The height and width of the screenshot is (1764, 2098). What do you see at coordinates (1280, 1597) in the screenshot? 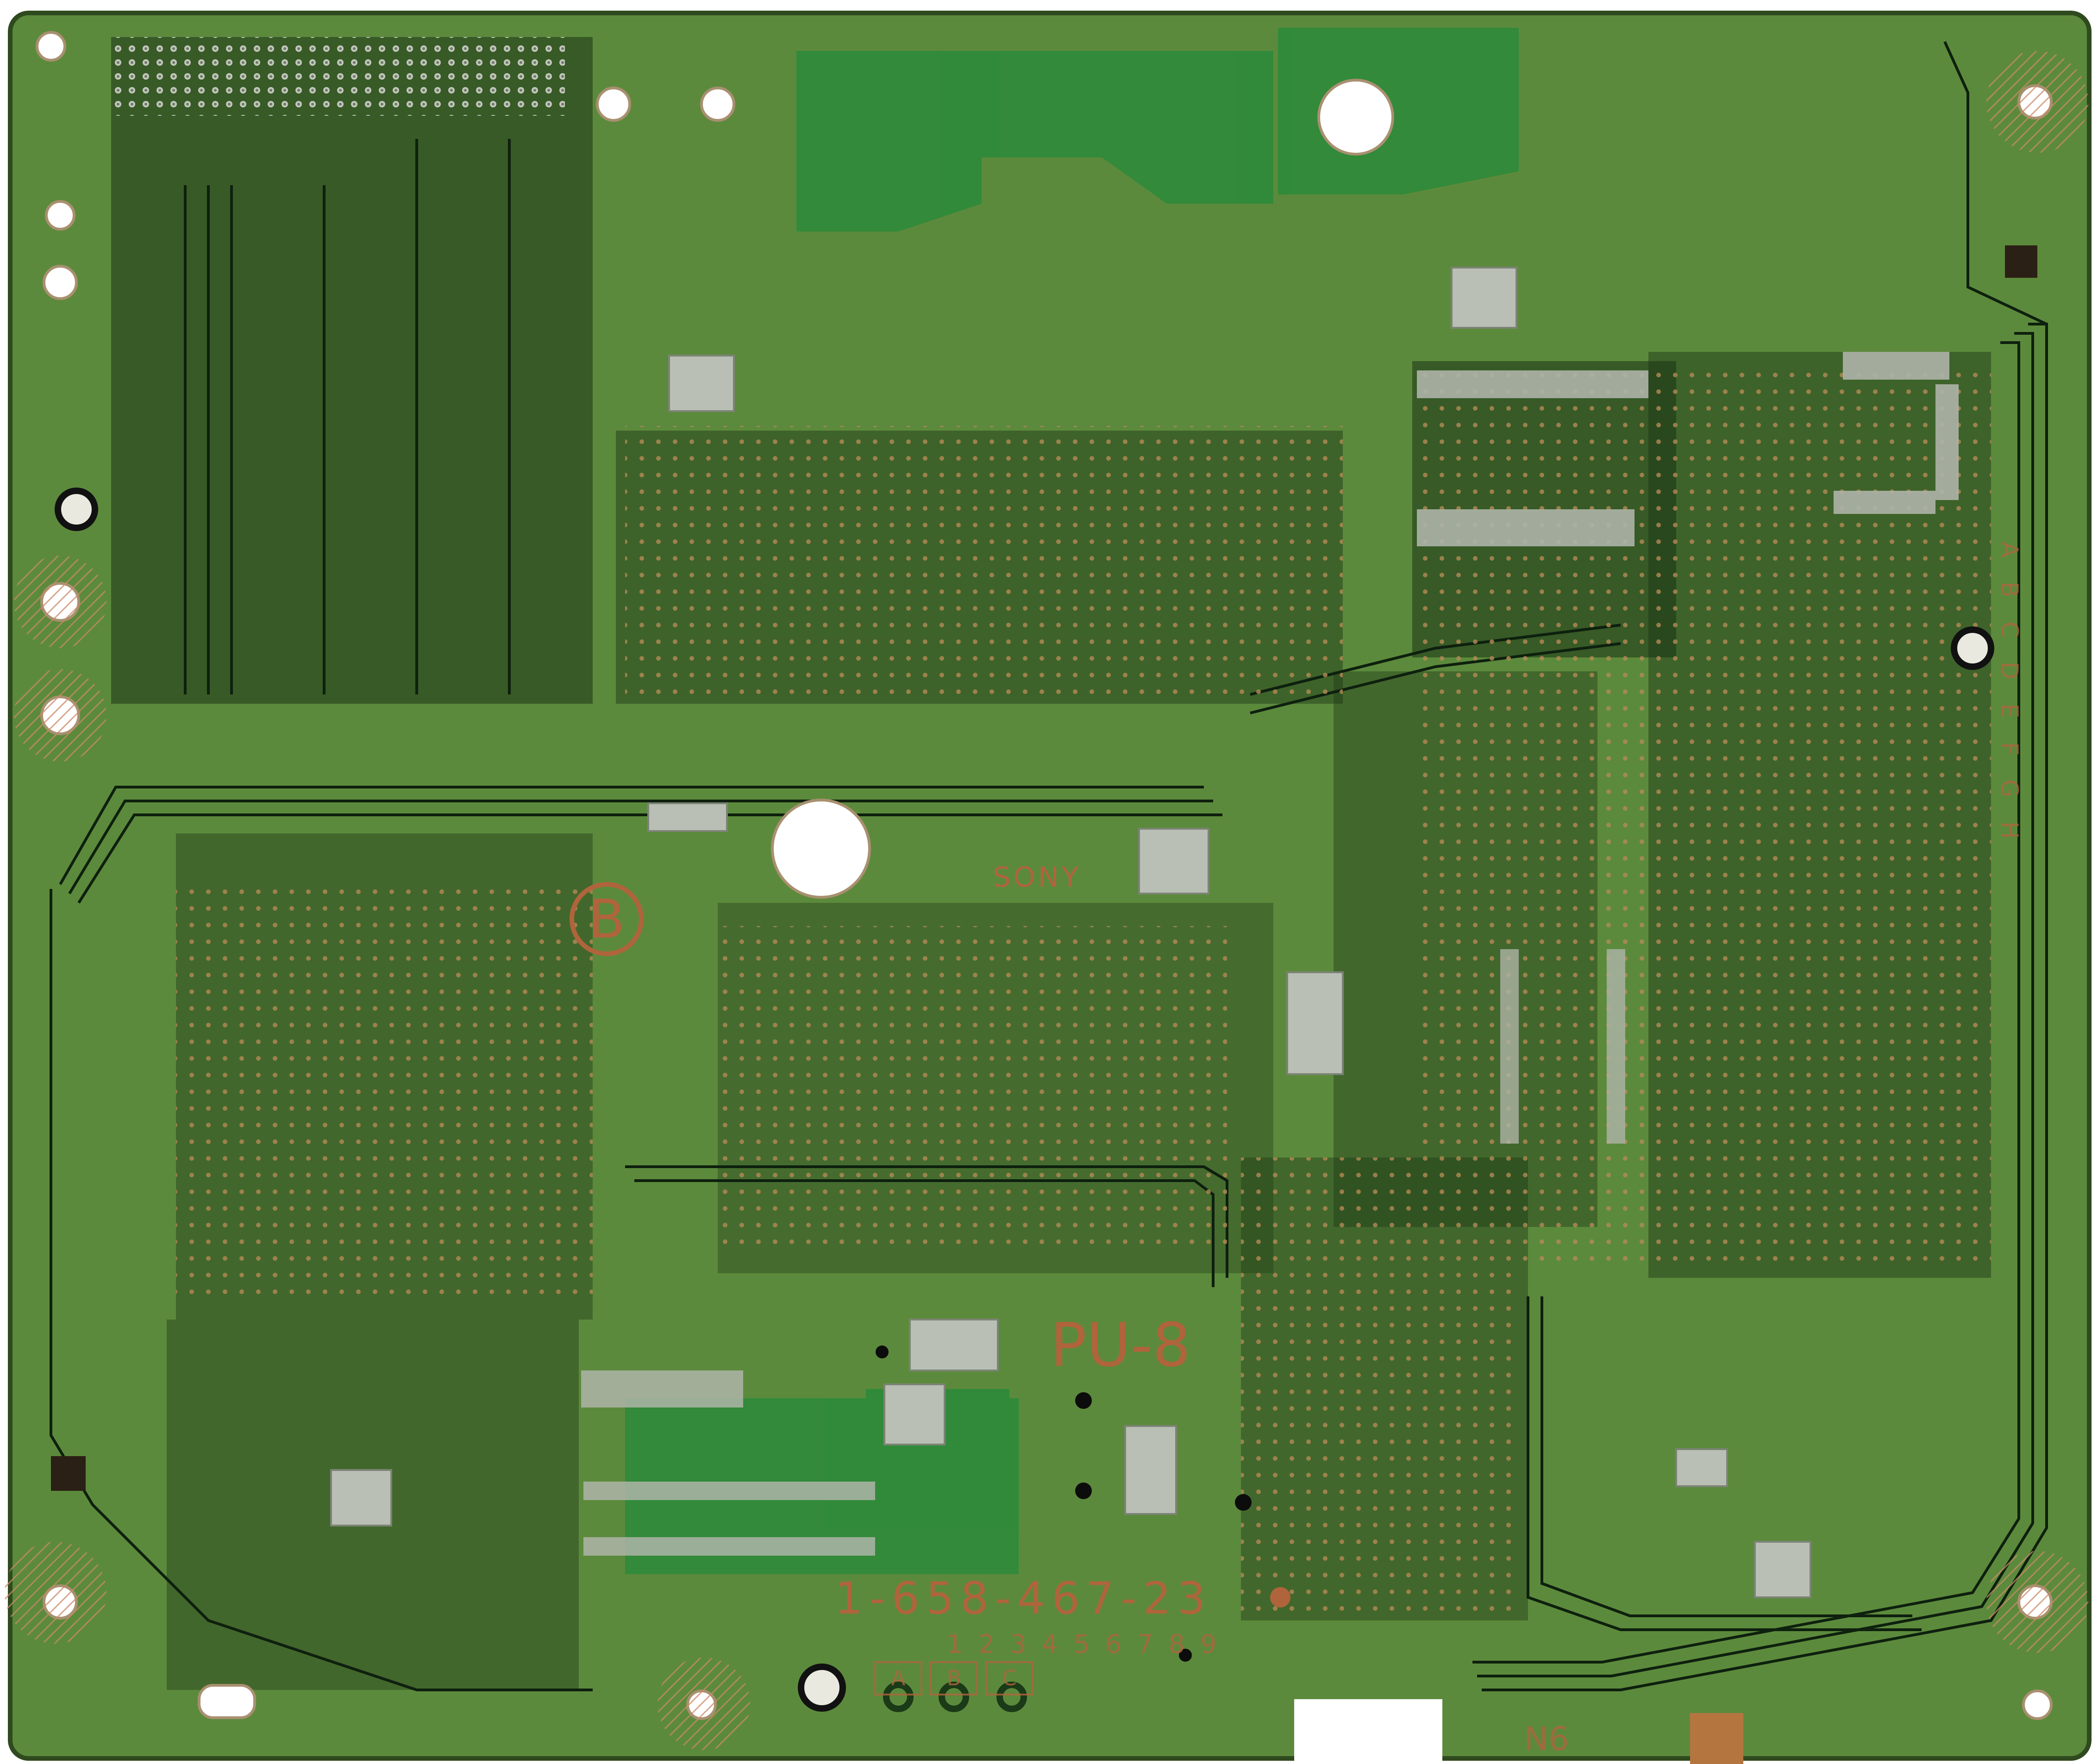
I see `part-number-dot` at bounding box center [1280, 1597].